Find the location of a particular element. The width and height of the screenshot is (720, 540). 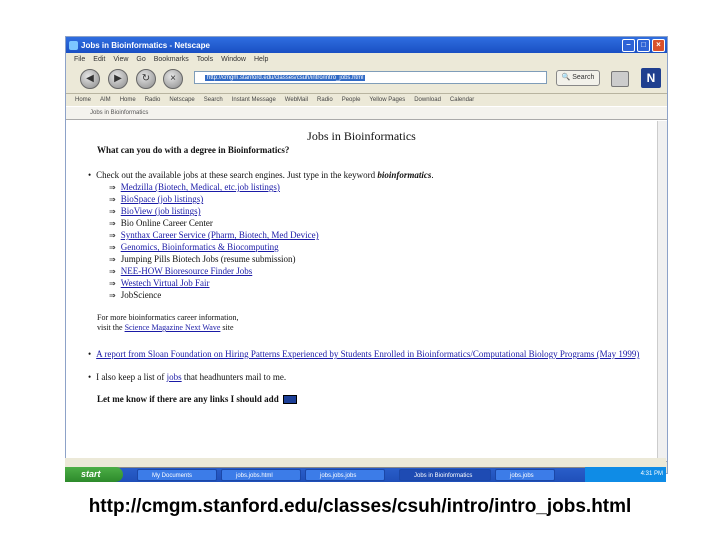

search-button: 🔍 Search is located at coordinates (578, 78).